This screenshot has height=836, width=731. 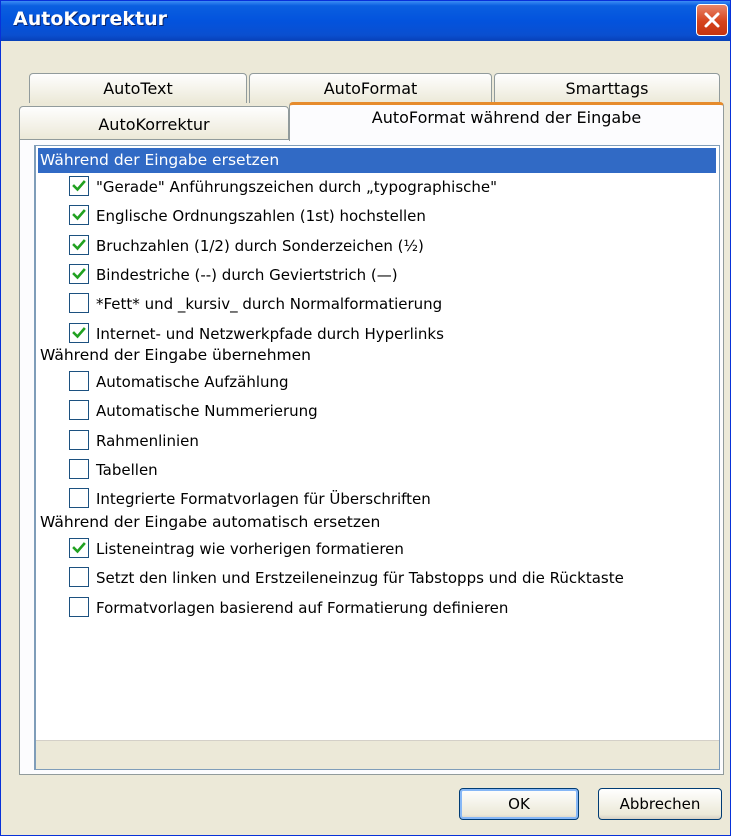 What do you see at coordinates (370, 88) in the screenshot?
I see `tab-autoformat: AutoFormat` at bounding box center [370, 88].